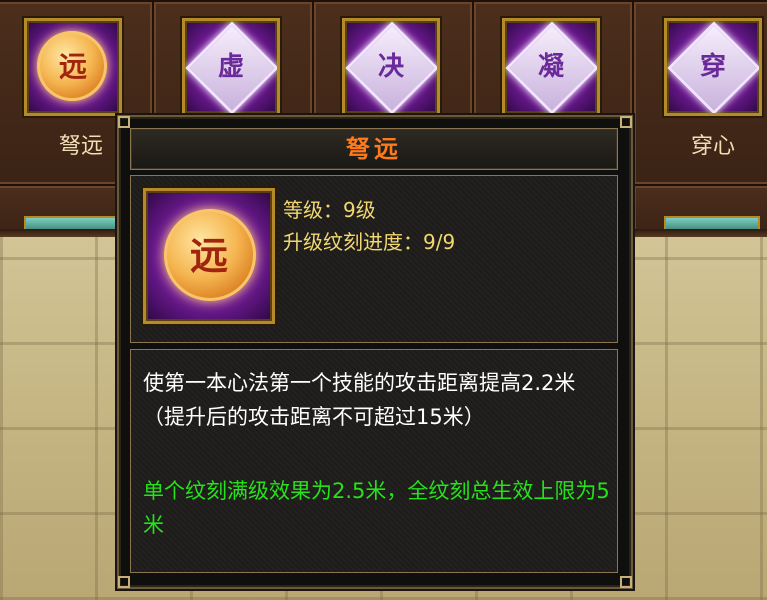 This screenshot has height=600, width=767. I want to click on skill-slot-5: 穿 穿心, so click(699, 93).